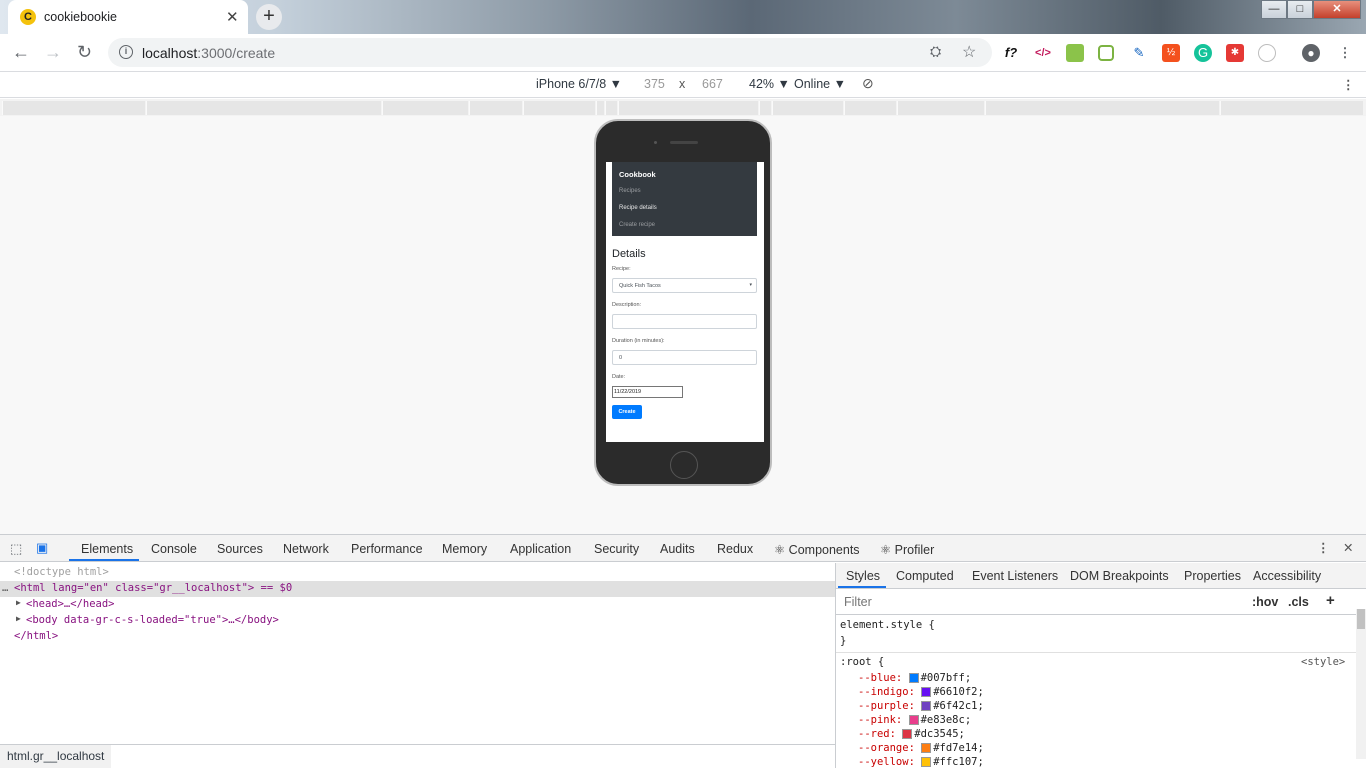 Image resolution: width=1366 pixels, height=768 pixels. I want to click on duration-label: Duration (in minutes):, so click(638, 341).